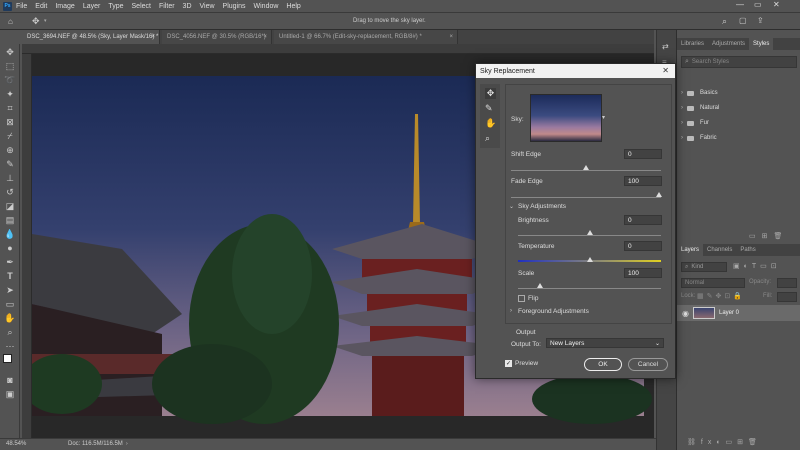  Describe the element at coordinates (787, 283) in the screenshot. I see `opacity-field` at that location.